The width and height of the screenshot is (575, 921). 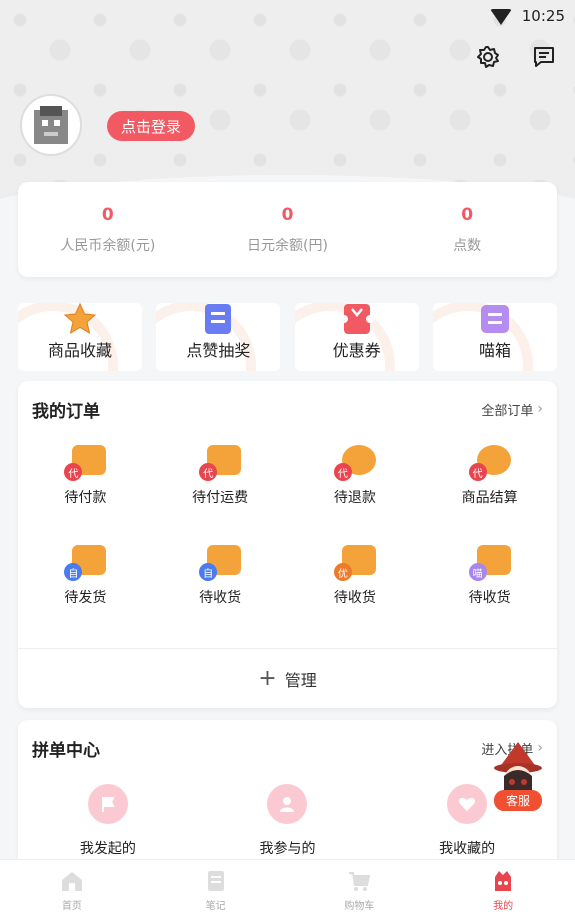 What do you see at coordinates (66, 750) in the screenshot?
I see `group-title: 拼单中心` at bounding box center [66, 750].